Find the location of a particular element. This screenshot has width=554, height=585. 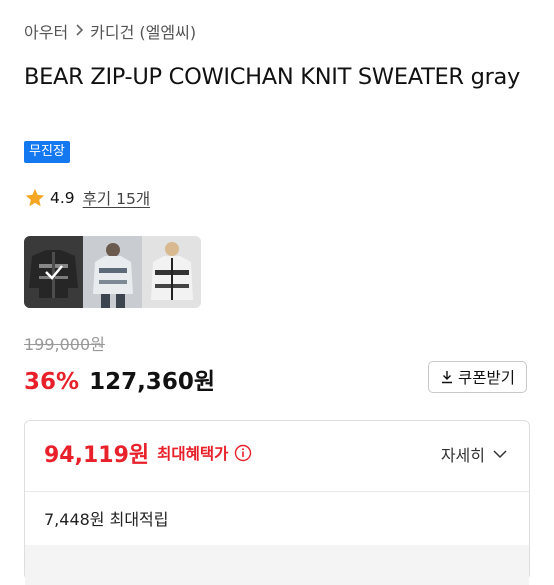

star-icon is located at coordinates (35, 197).